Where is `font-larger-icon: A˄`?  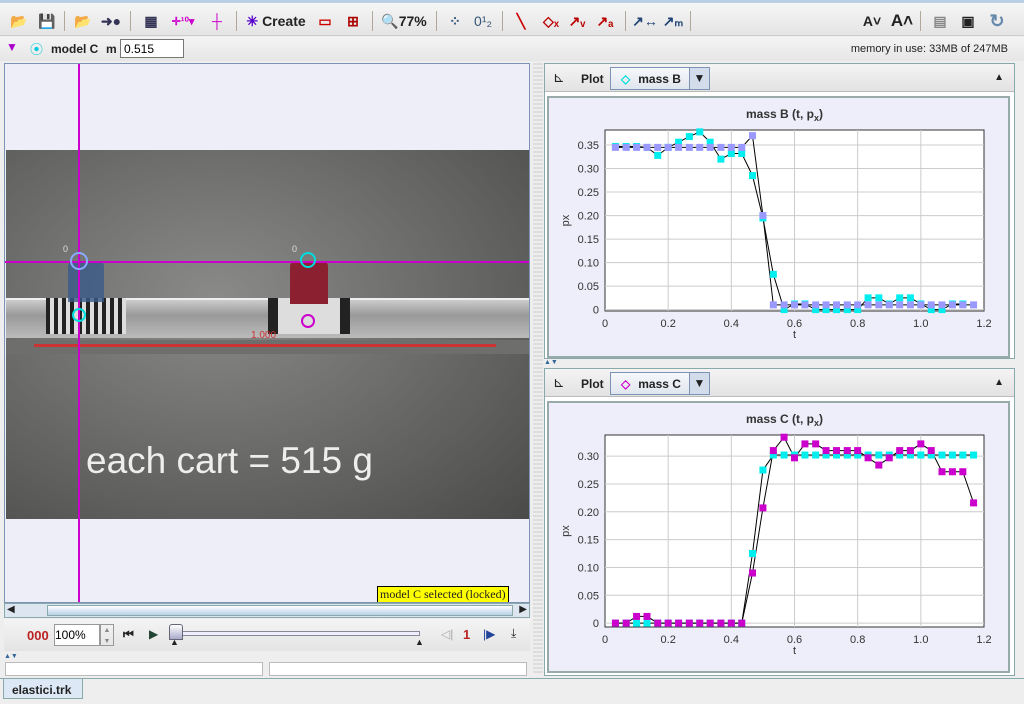
font-larger-icon: A˄ is located at coordinates (902, 21).